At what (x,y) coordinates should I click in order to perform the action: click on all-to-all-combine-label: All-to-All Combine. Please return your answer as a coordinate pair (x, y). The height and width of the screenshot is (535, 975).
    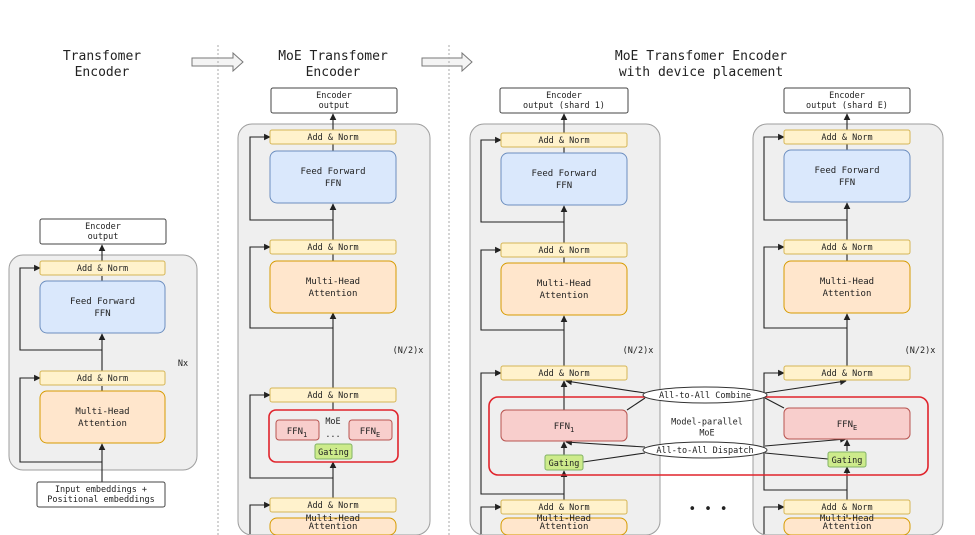
    Looking at the image, I should click on (705, 396).